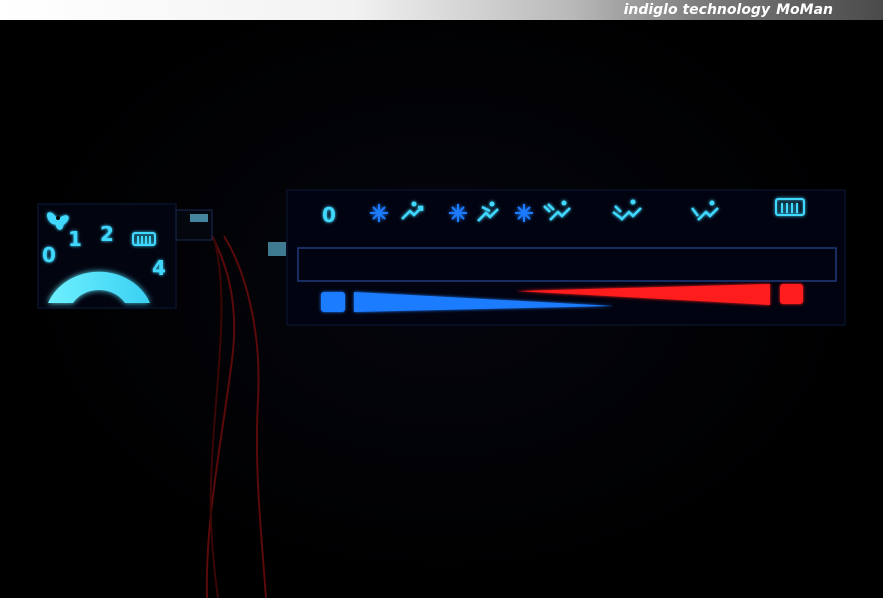  I want to click on panel-side-glow, so click(277, 249).